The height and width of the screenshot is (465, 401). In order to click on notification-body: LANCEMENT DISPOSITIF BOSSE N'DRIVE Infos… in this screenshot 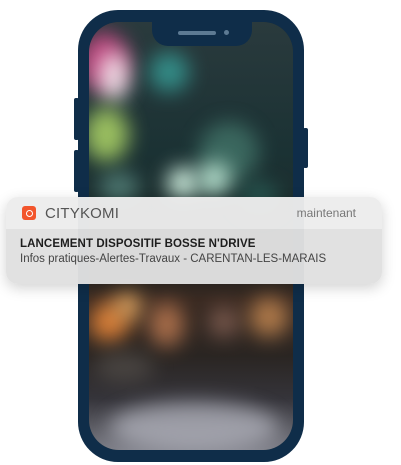, I will do `click(194, 256)`.